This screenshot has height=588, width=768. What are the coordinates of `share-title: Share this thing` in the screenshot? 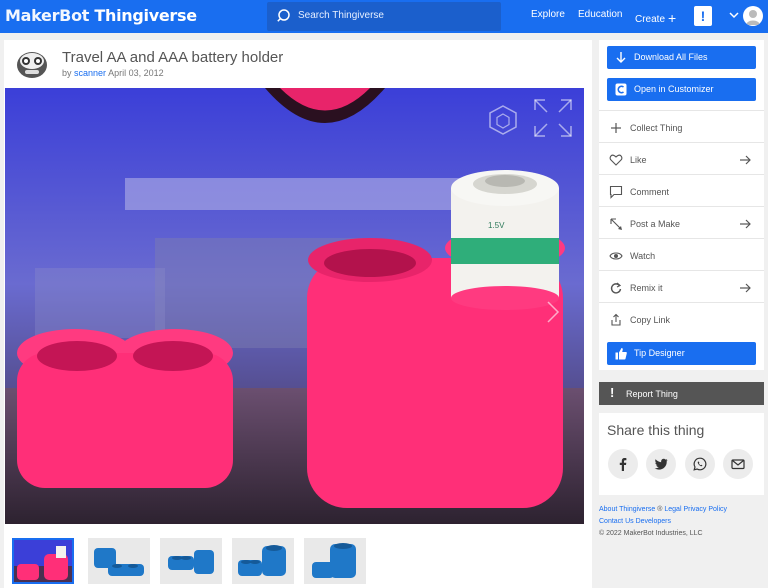 It's located at (656, 430).